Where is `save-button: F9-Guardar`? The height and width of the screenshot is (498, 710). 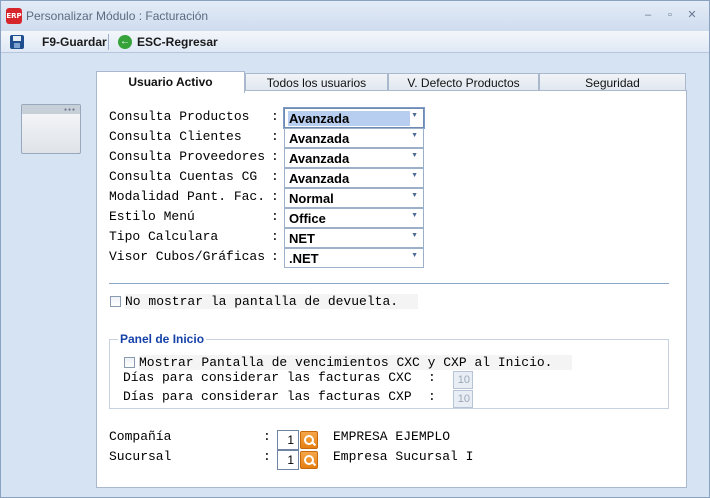
save-button: F9-Guardar is located at coordinates (58, 42).